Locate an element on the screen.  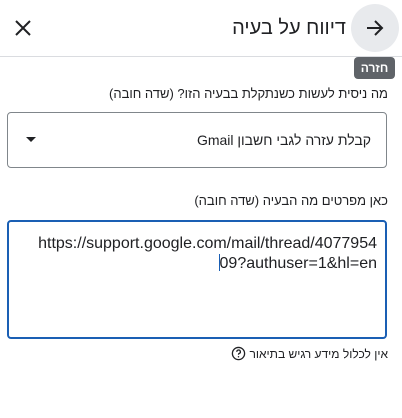
close-button is located at coordinates (23, 28).